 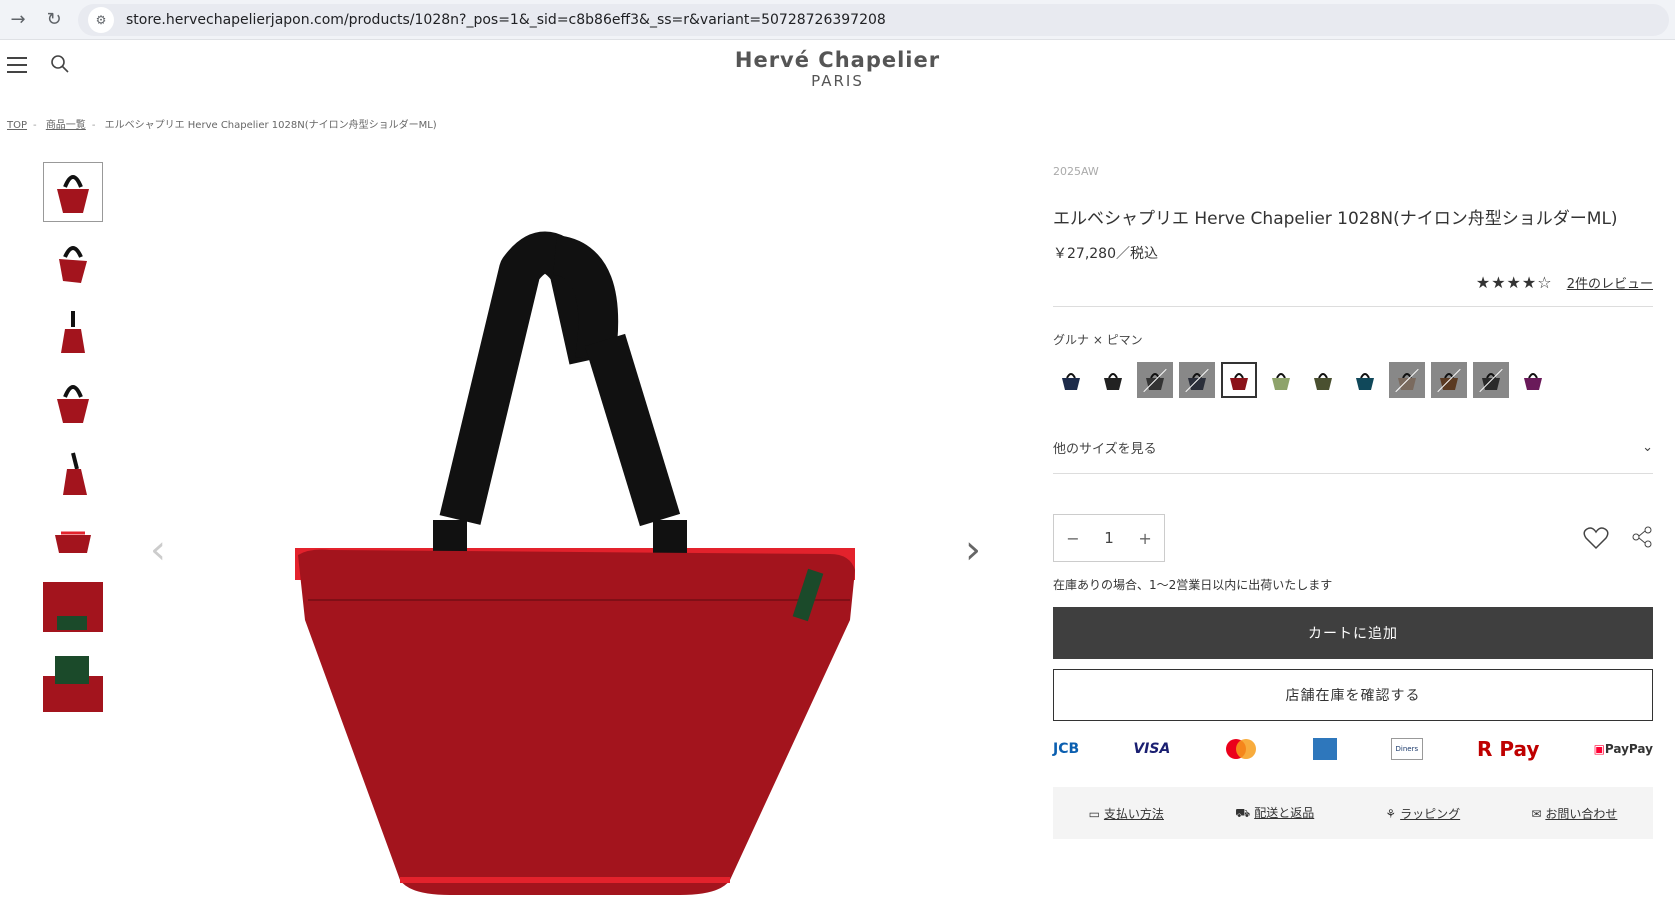 I want to click on breadcrumb-products: 商品一覧, so click(x=66, y=125).